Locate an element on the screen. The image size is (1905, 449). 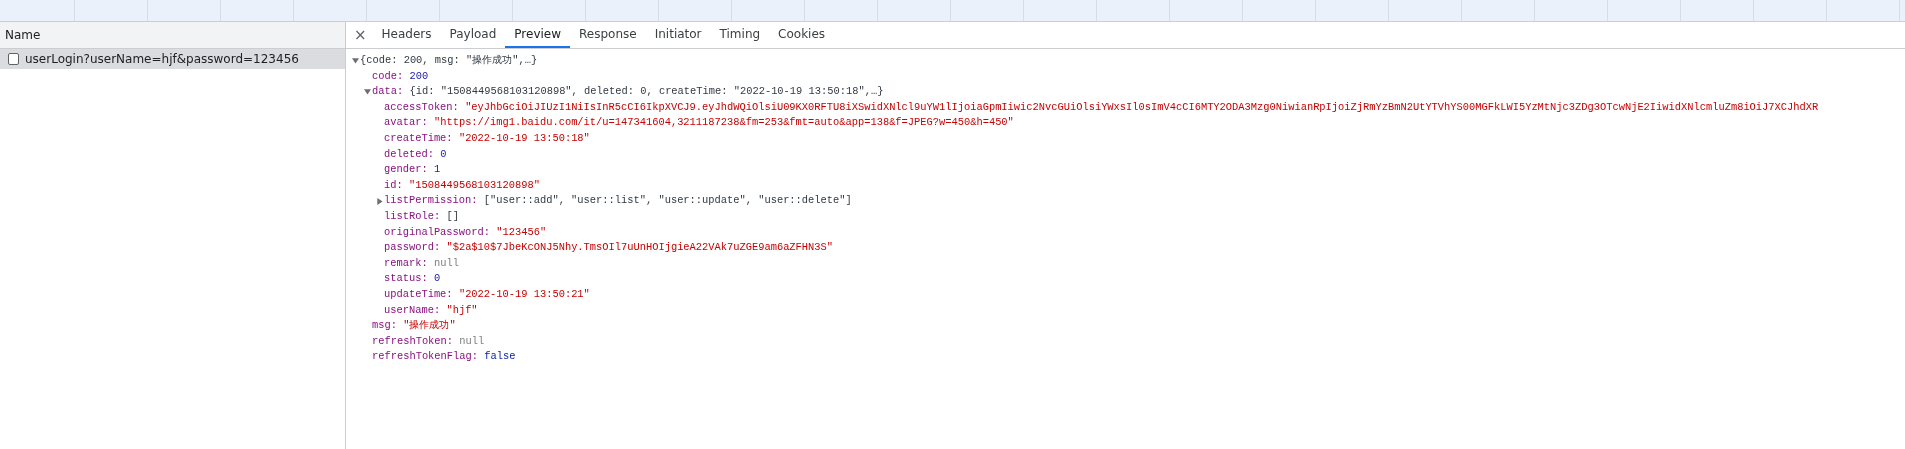
json-property: listPermission: ["user::add", "user::list", "user::update", "user::delete"] is located at coordinates (618, 201).